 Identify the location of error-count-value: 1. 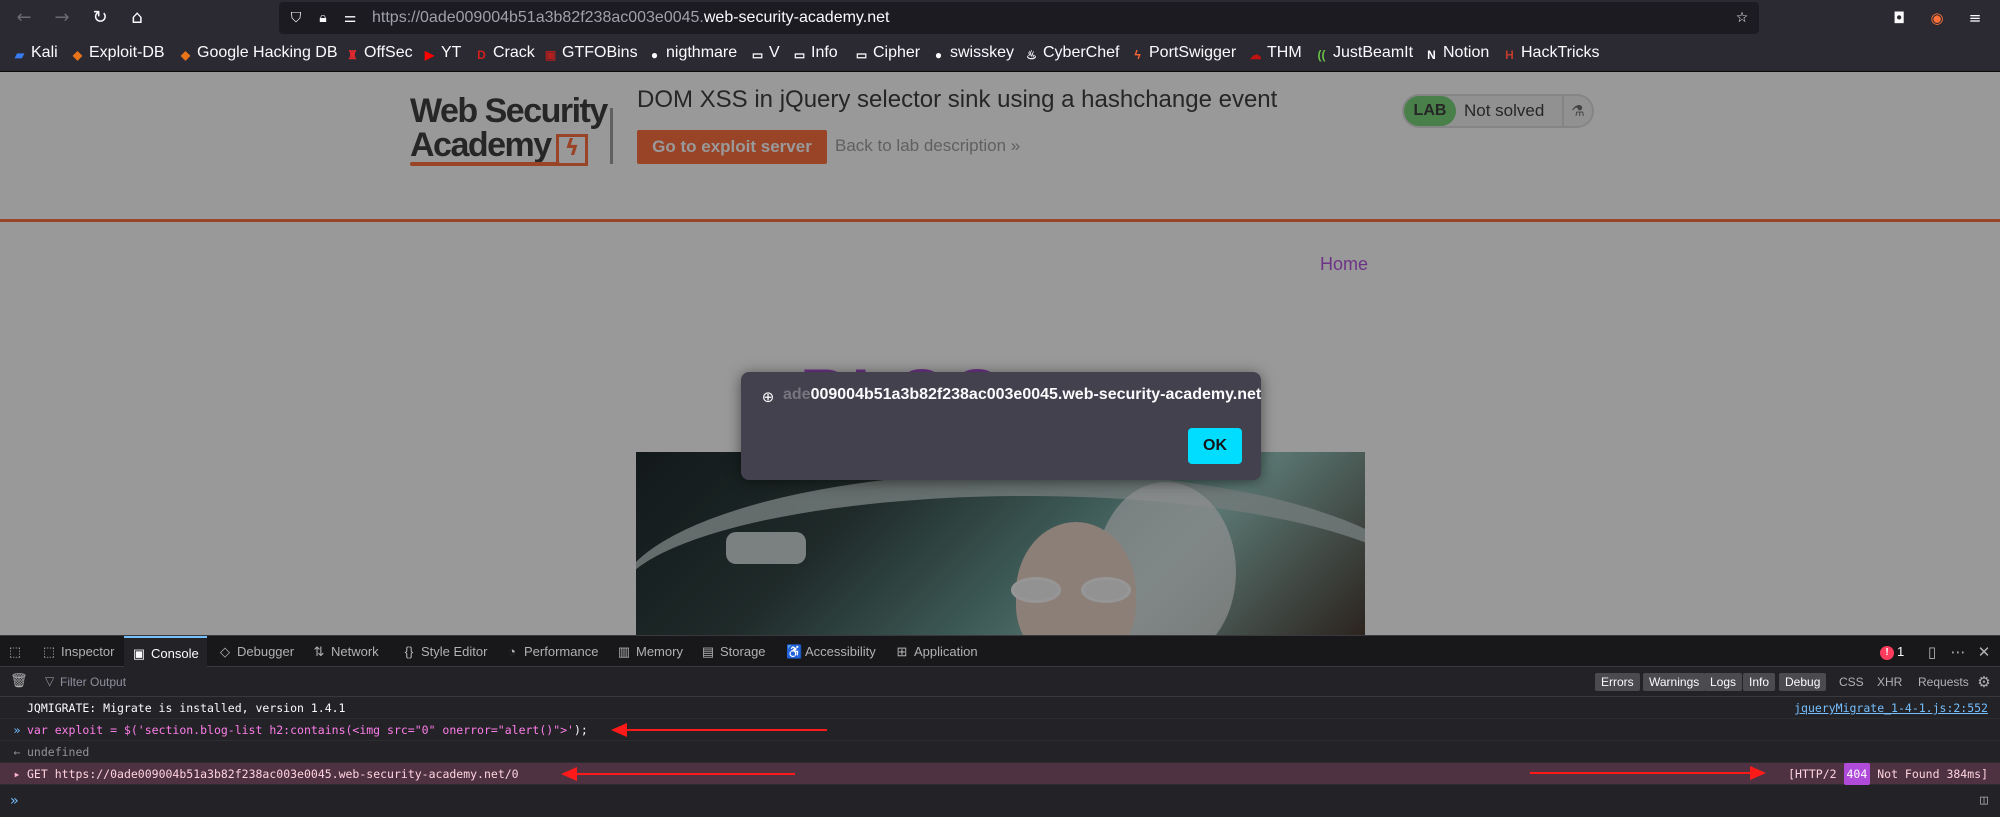
(1901, 651).